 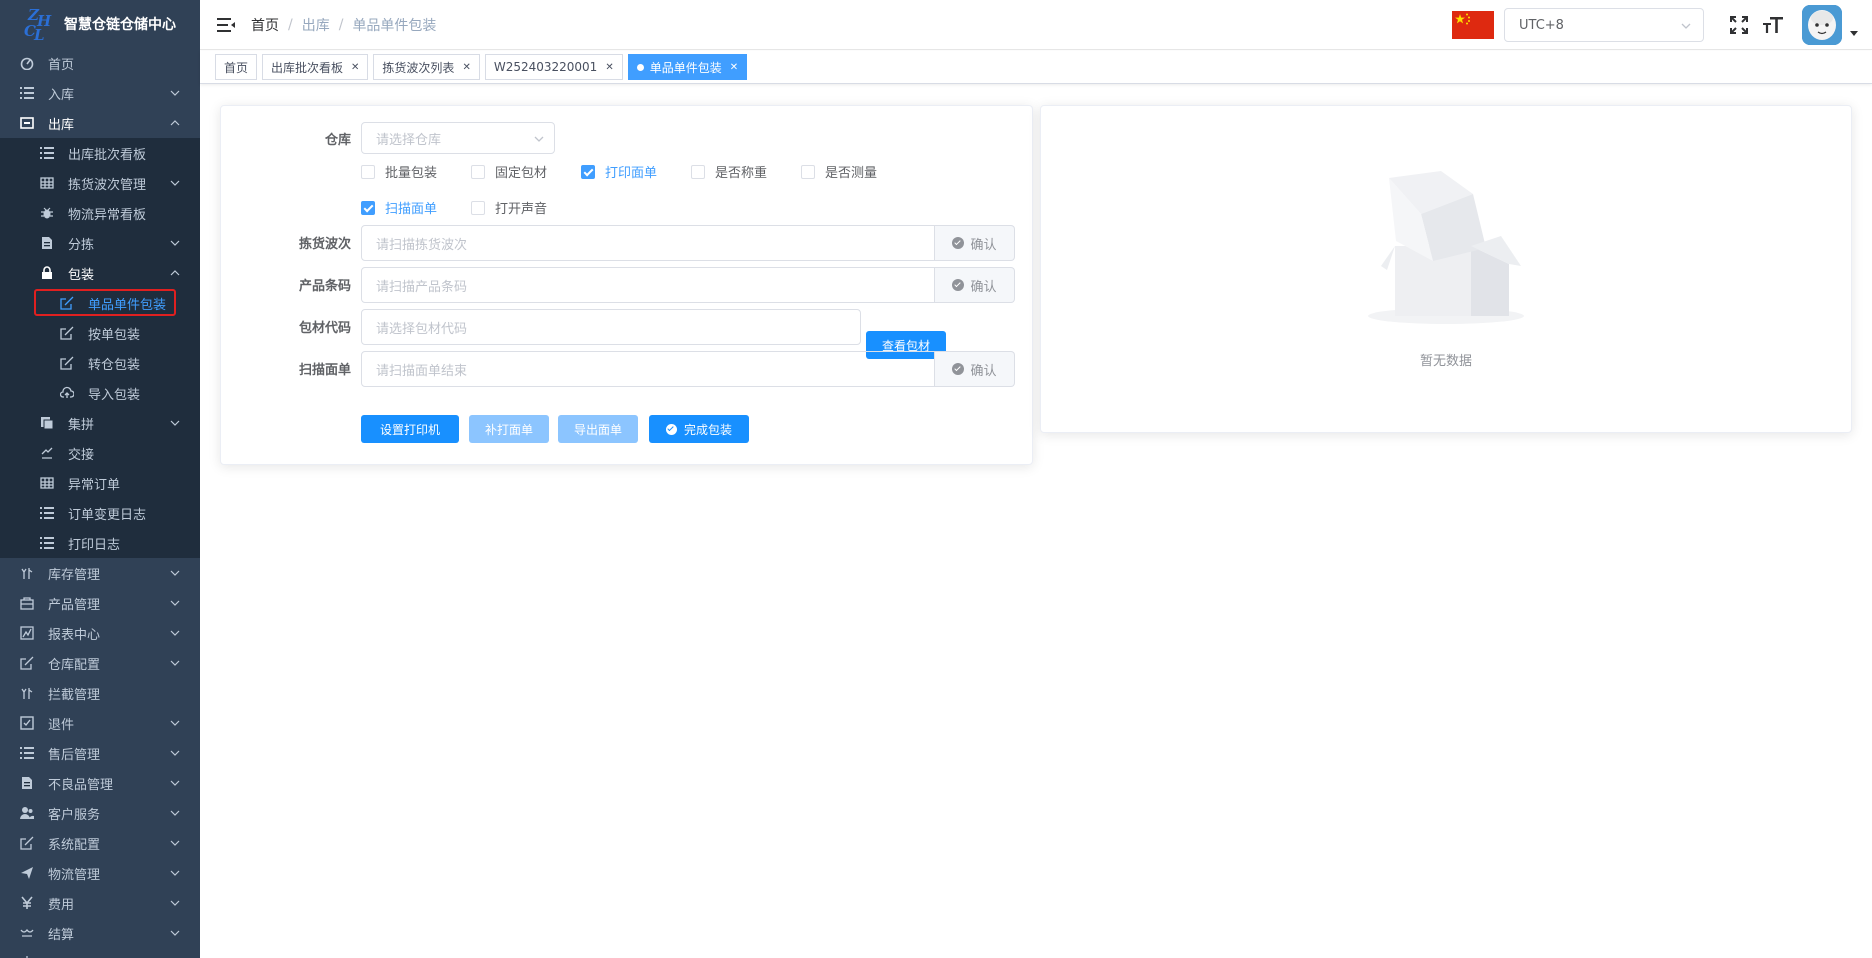 I want to click on users-icon, so click(x=27, y=813).